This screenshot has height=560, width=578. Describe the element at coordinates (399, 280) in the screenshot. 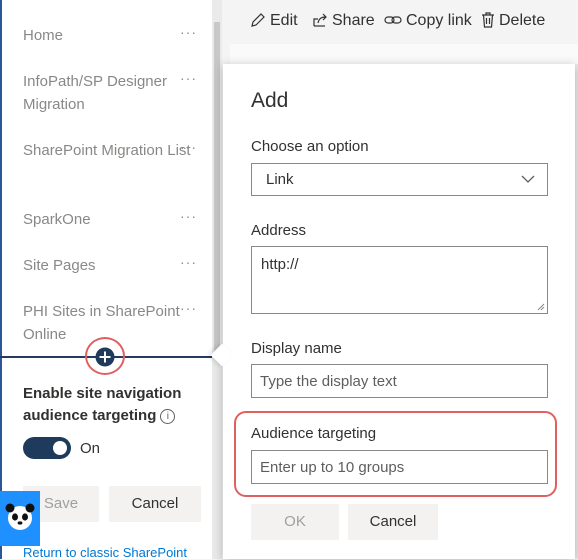

I see `address-field: http://` at that location.